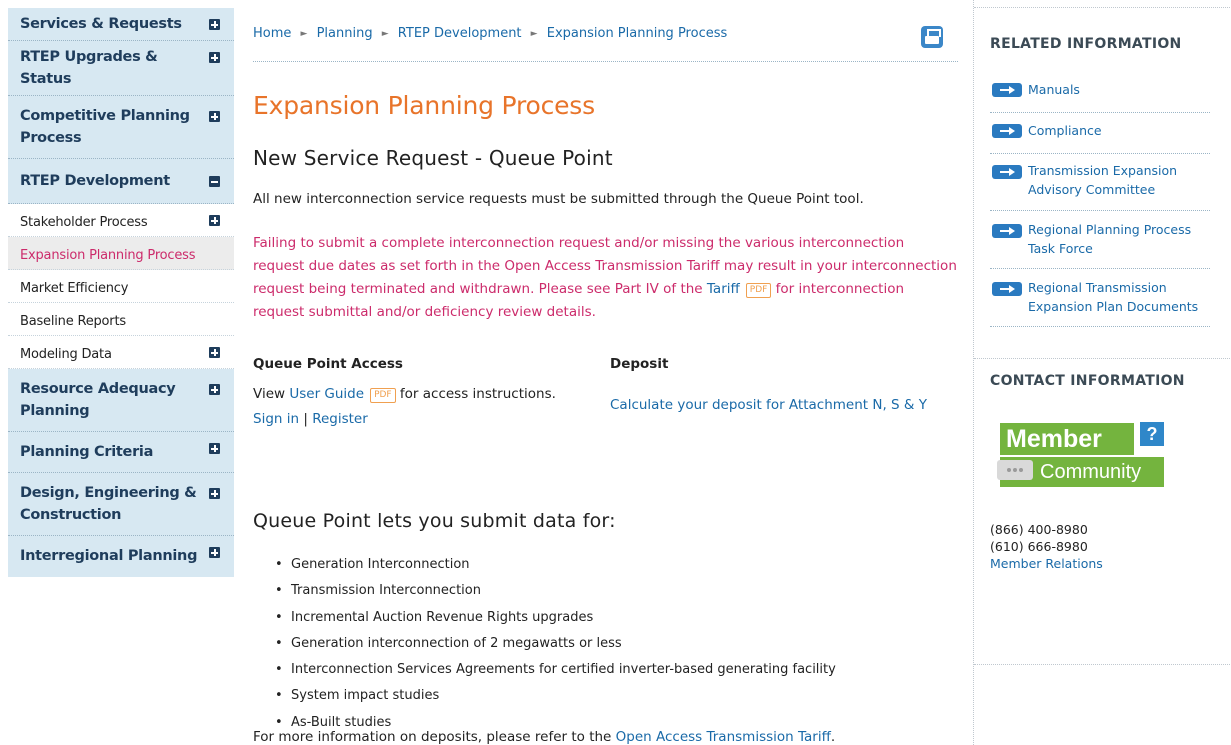 The image size is (1231, 745). I want to click on page-title: Expansion Planning Process, so click(424, 105).